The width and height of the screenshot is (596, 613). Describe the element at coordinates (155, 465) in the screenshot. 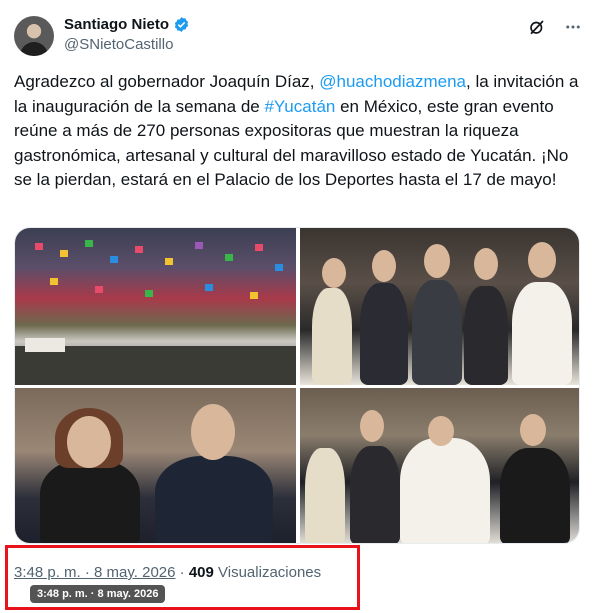

I see `photo-portrait-pair` at that location.